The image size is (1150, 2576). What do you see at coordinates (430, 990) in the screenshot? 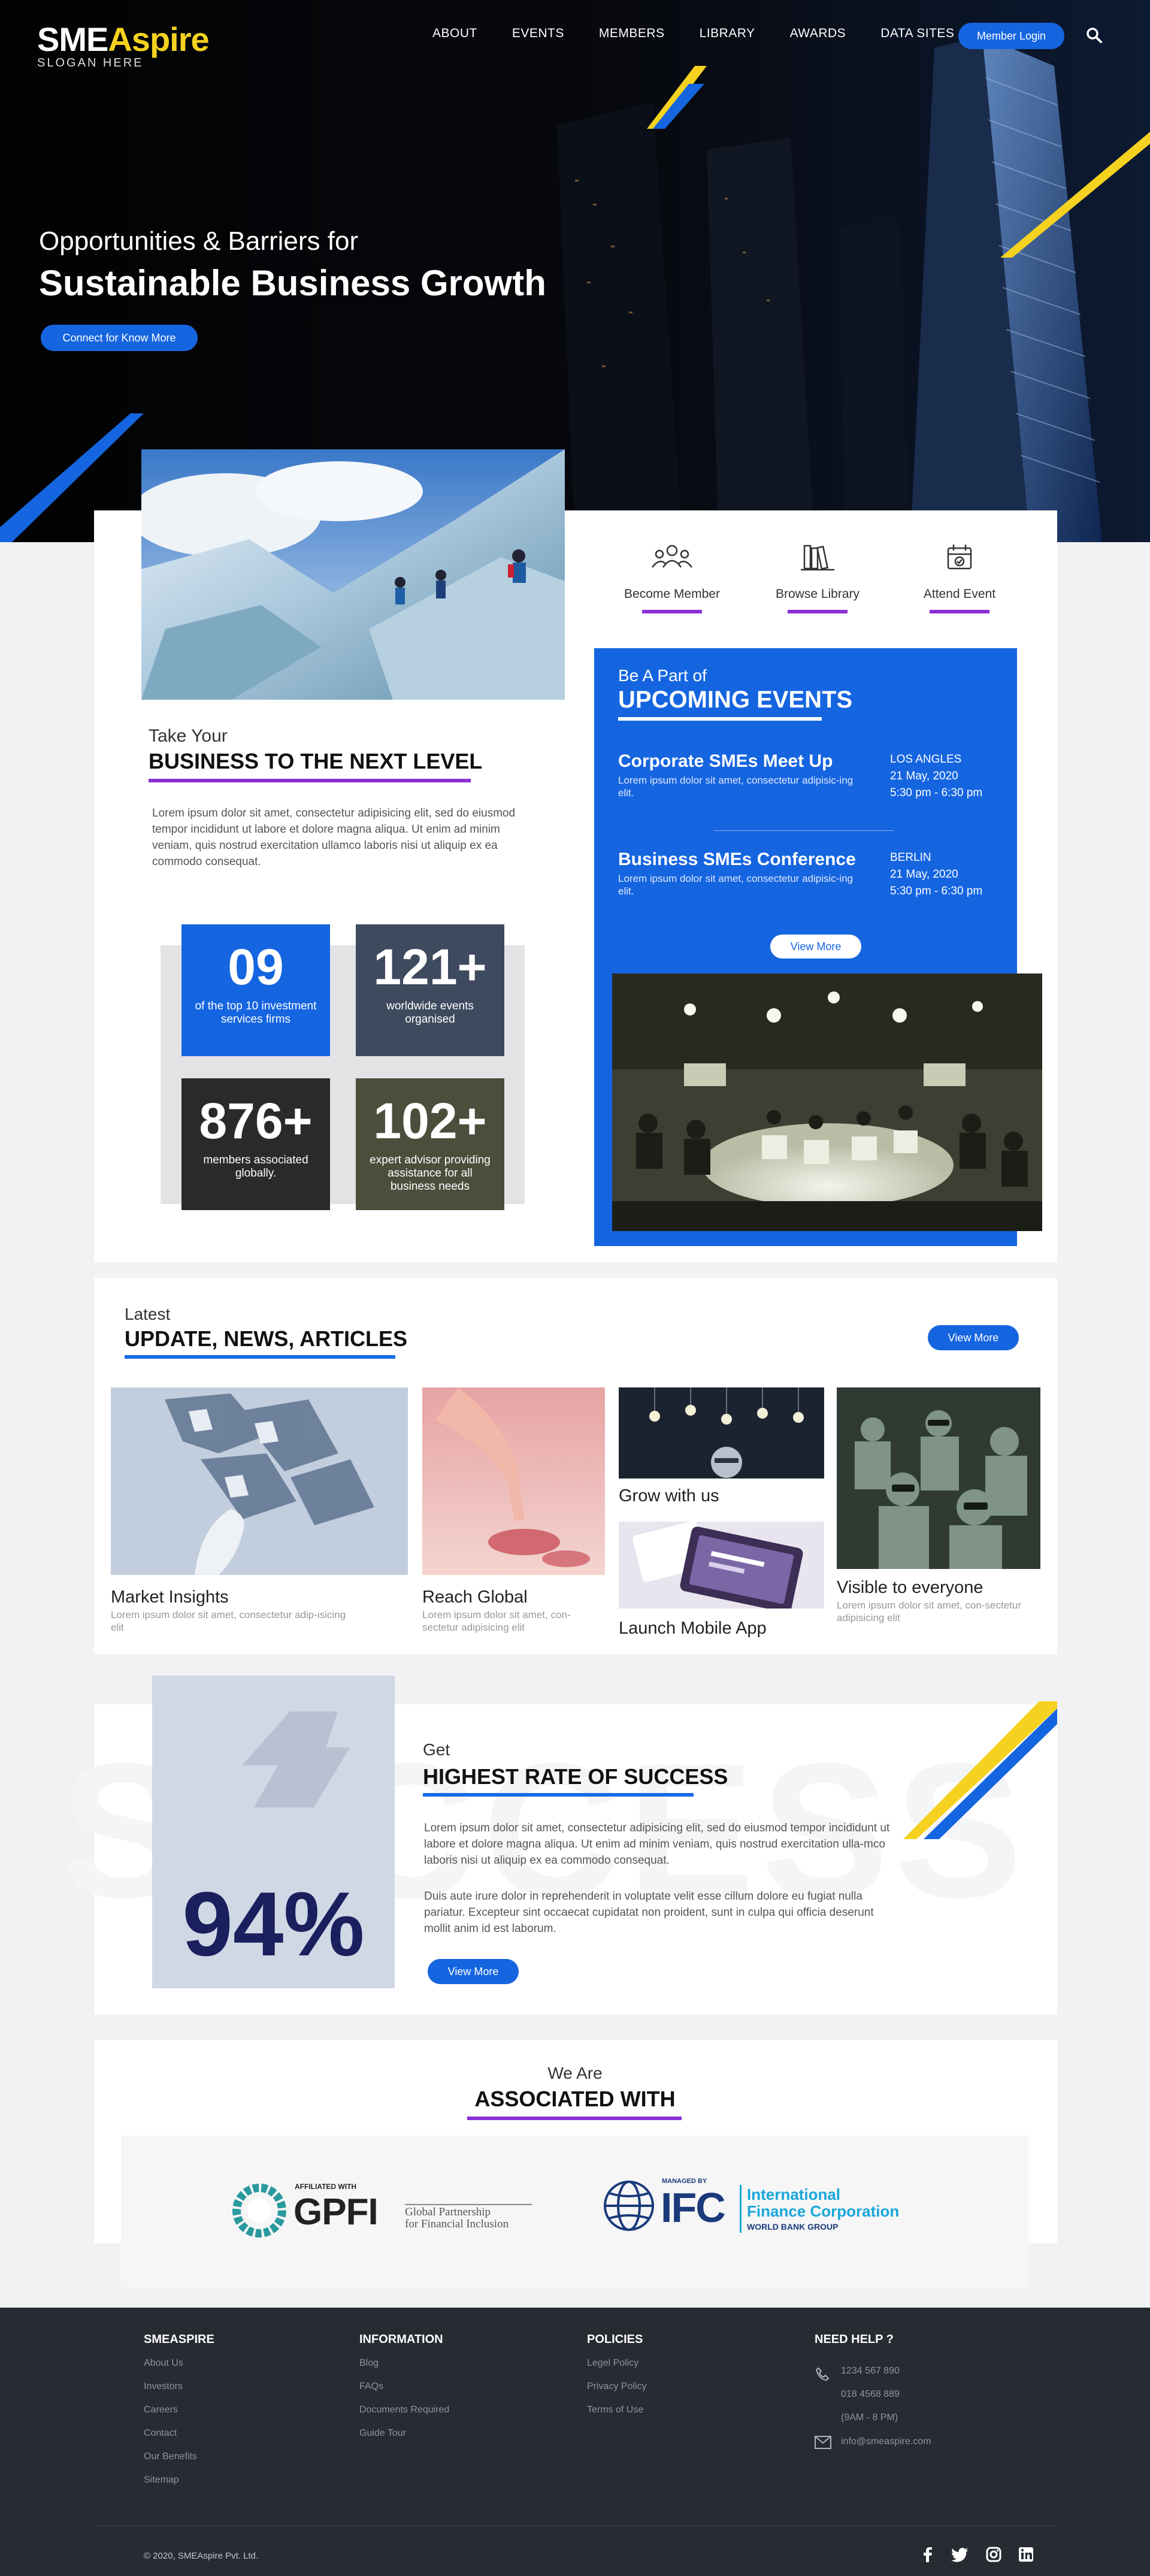
I see `stat-card-events: 121+ worldwide events organised` at bounding box center [430, 990].